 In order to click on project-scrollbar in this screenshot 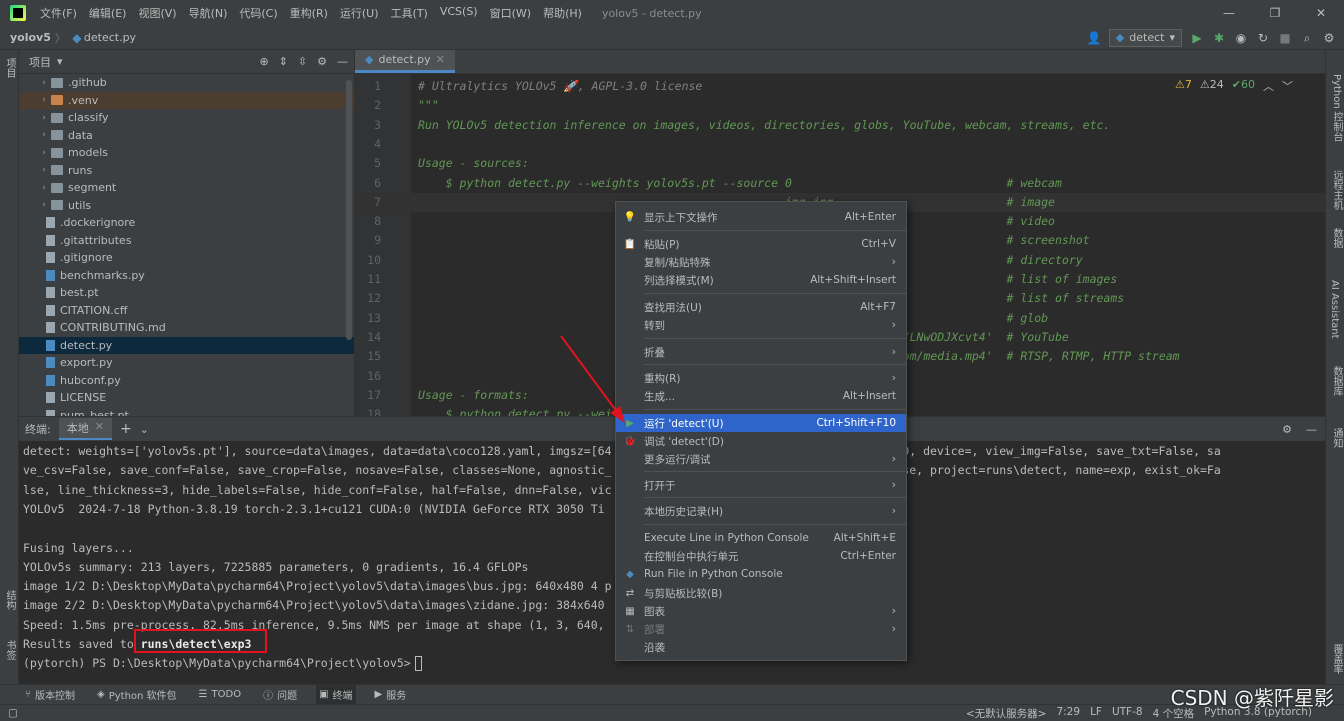, I will do `click(349, 210)`.